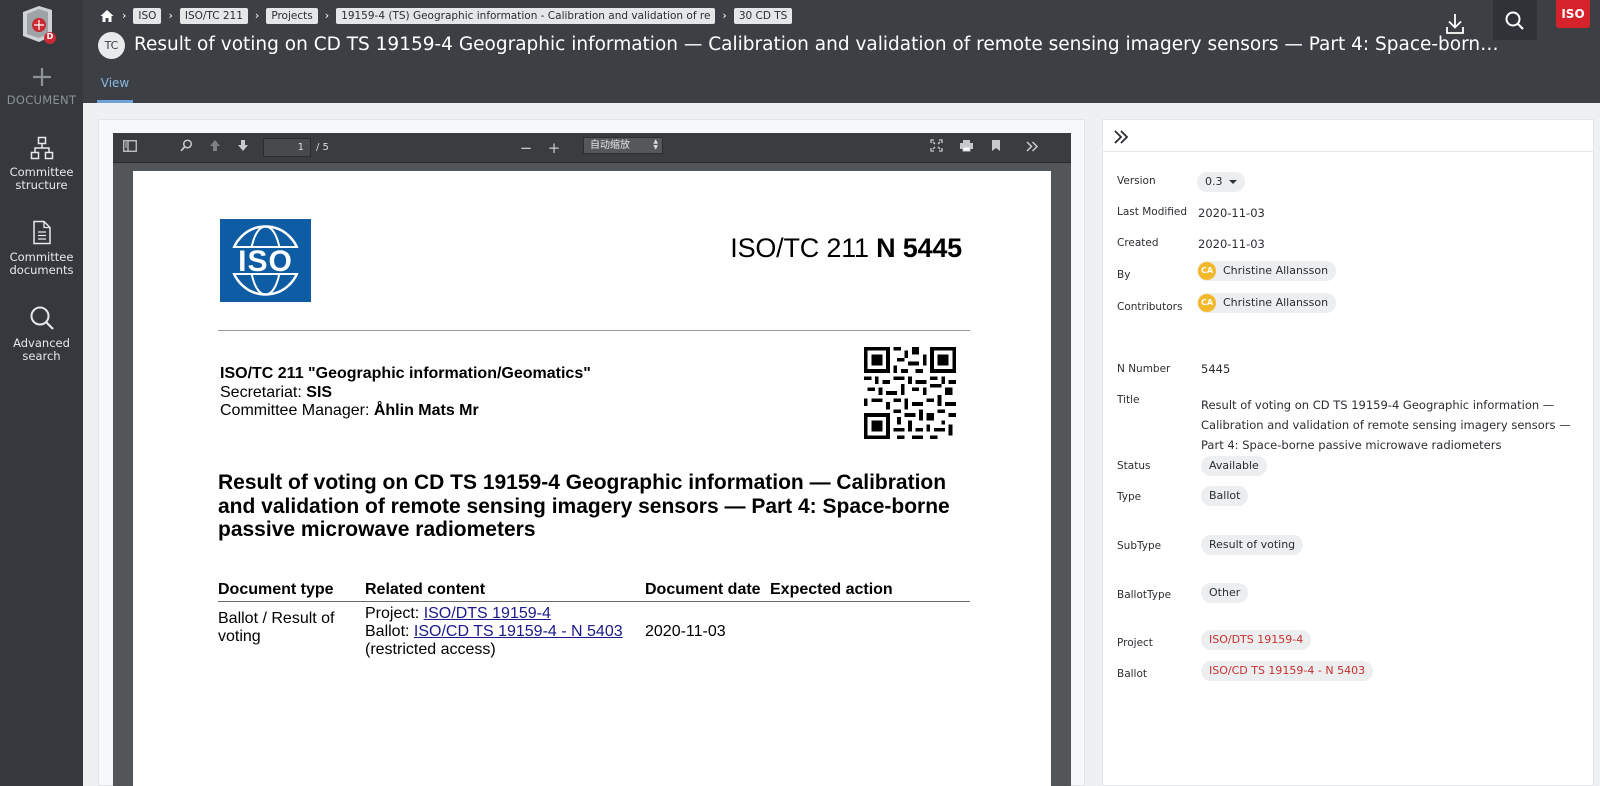 The image size is (1600, 786). What do you see at coordinates (1135, 643) in the screenshot?
I see `field-label-project: Project` at bounding box center [1135, 643].